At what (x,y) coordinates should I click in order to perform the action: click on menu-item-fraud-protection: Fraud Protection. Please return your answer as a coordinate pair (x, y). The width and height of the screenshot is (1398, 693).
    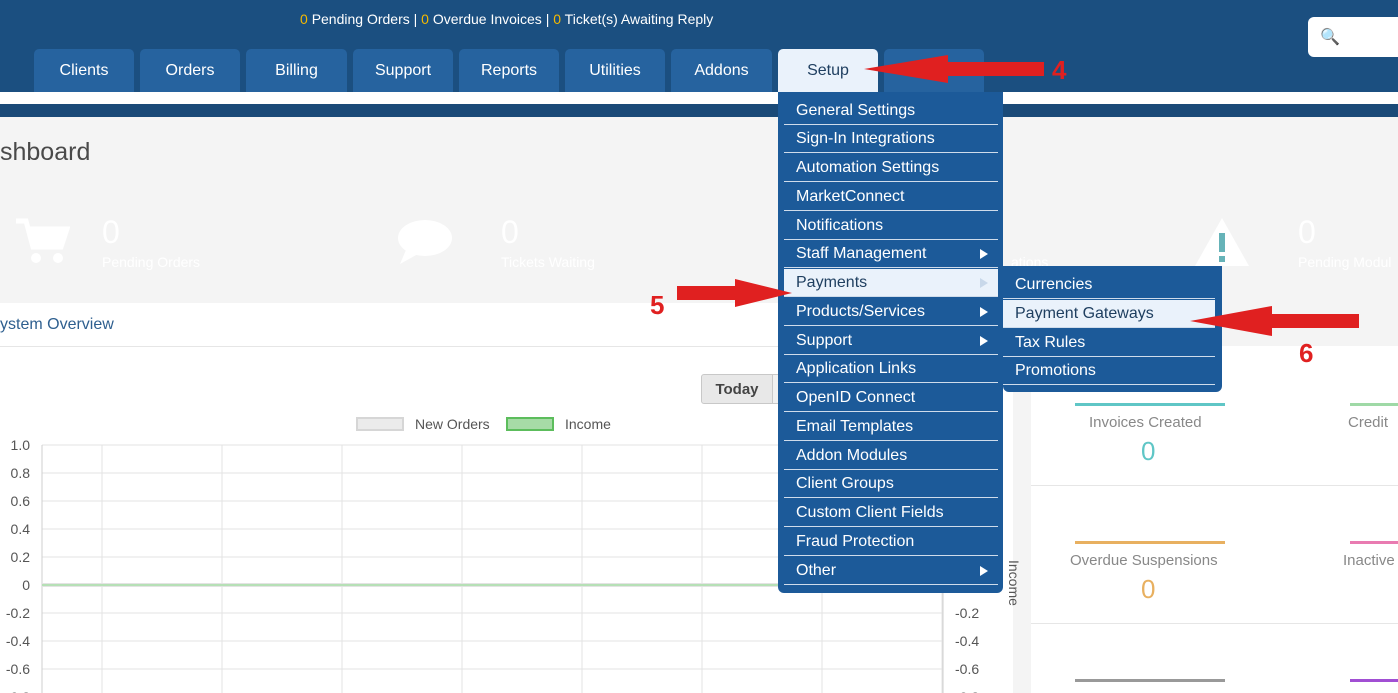
    Looking at the image, I should click on (891, 542).